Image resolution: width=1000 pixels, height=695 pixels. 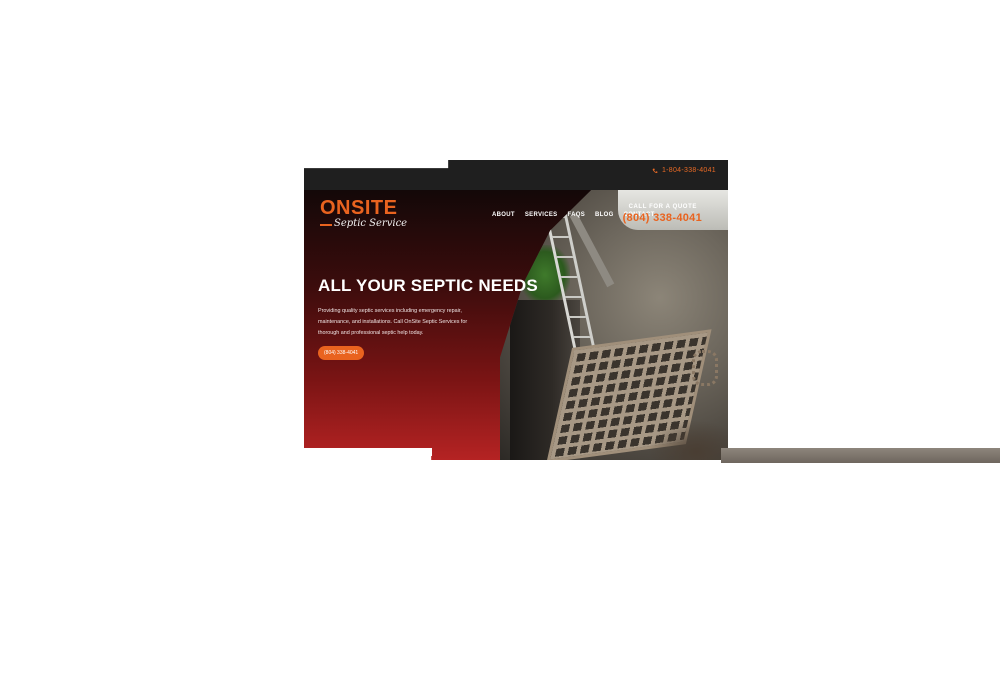 I want to click on top-bar-phone: 1-804-338-4041, so click(x=684, y=170).